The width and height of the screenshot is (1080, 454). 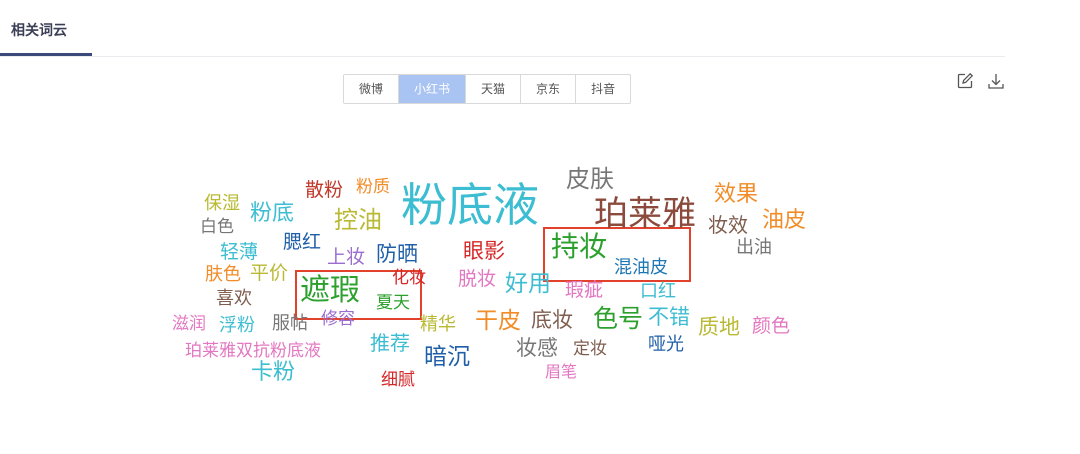 I want to click on word-cloud-term: 色号, so click(x=618, y=318).